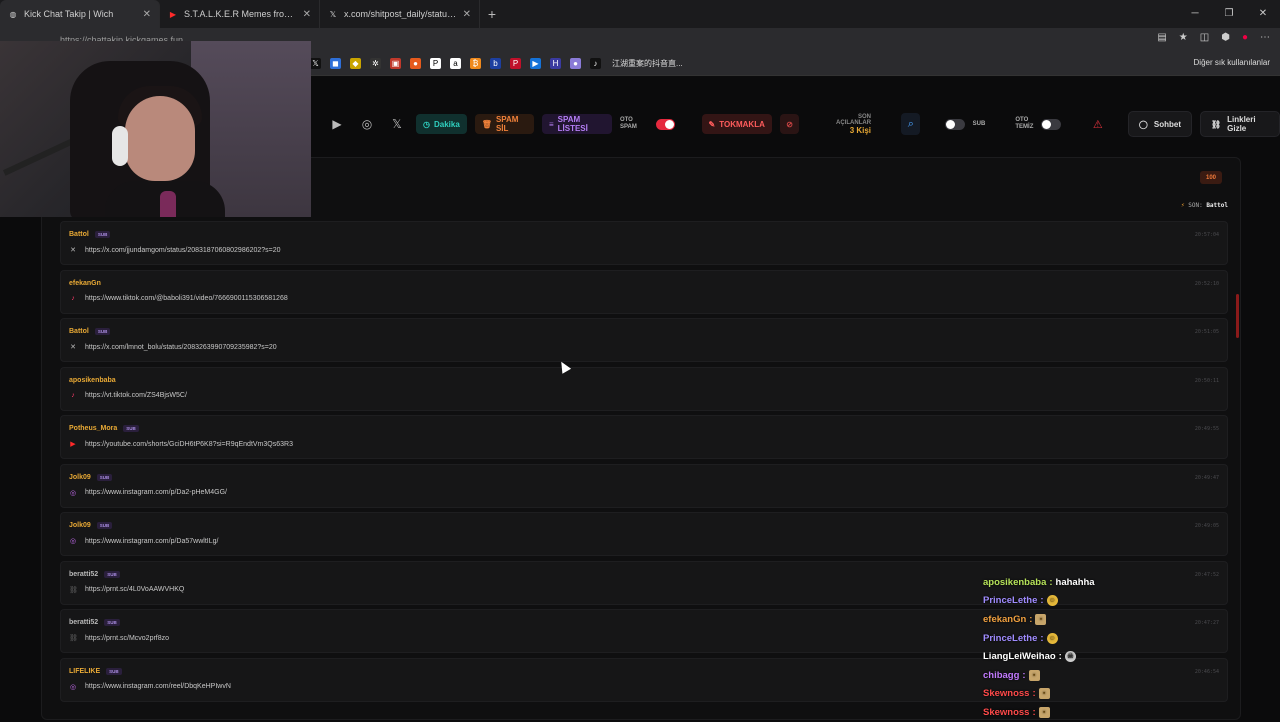  What do you see at coordinates (1083, 712) in the screenshot?
I see `overlay-chat-line: Skewnoss: ▪` at bounding box center [1083, 712].